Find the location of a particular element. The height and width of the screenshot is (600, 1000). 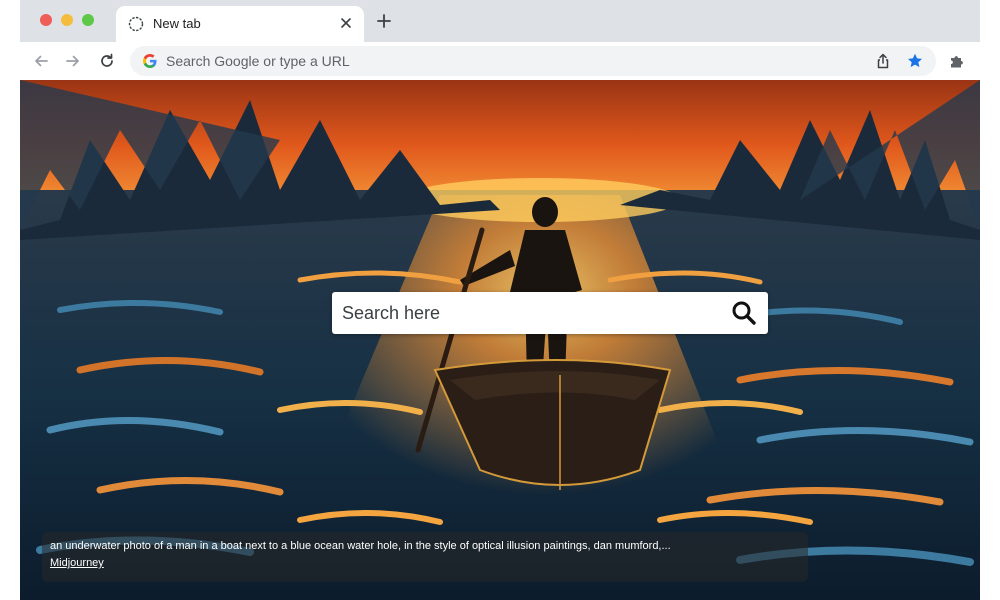

google-logo-icon is located at coordinates (150, 61).